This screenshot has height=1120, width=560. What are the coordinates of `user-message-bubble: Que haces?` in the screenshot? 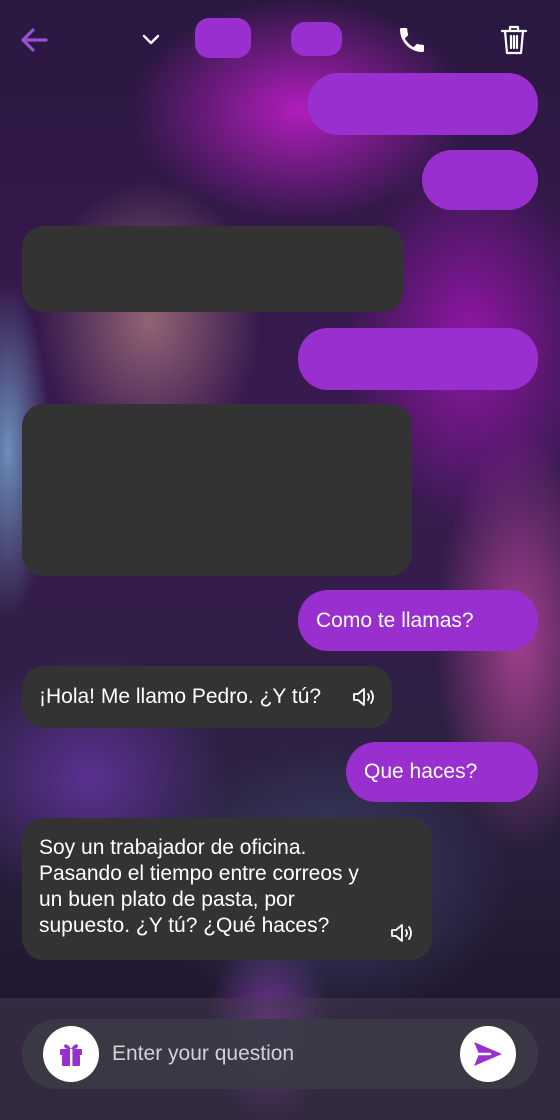 It's located at (442, 772).